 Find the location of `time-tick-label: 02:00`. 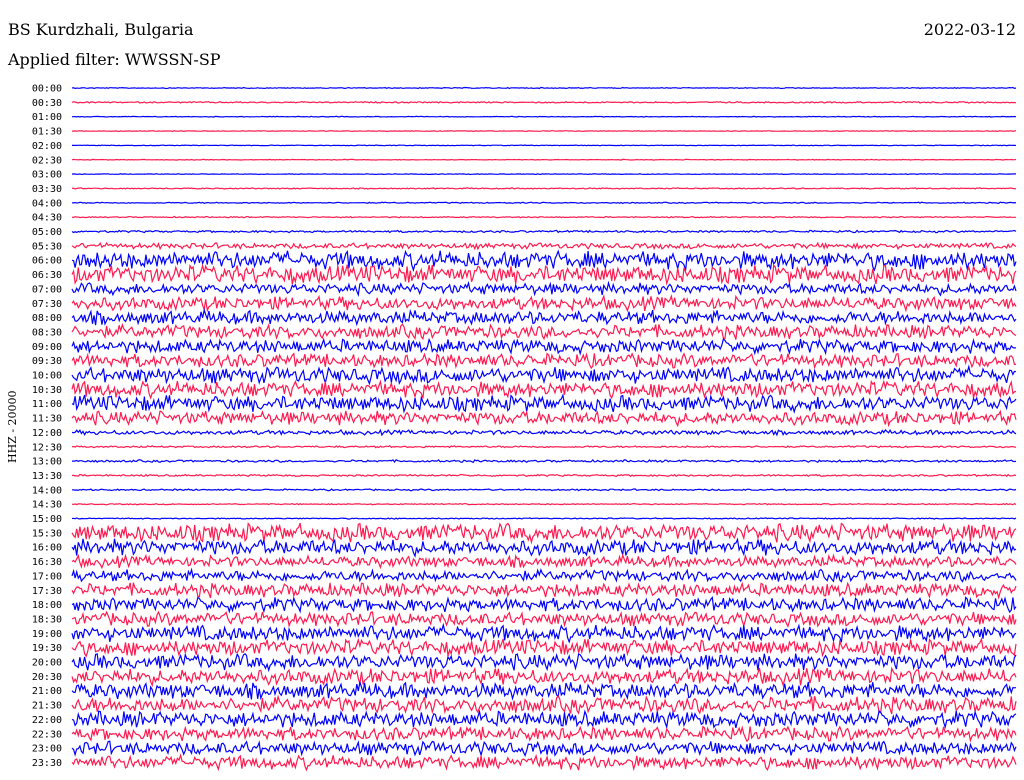

time-tick-label: 02:00 is located at coordinates (47, 146).